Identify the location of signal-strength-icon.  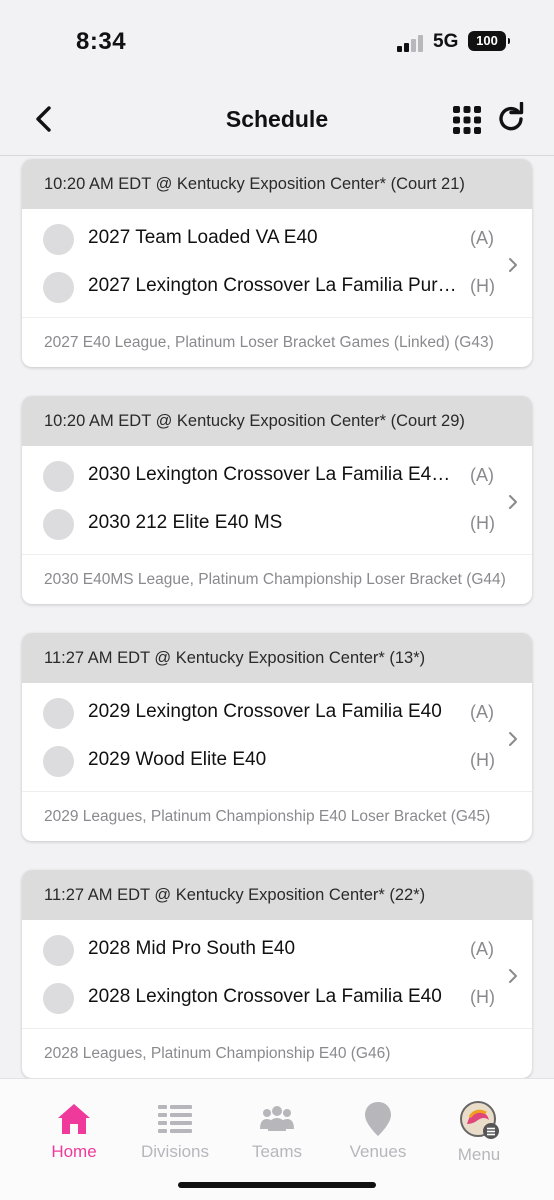
(412, 43).